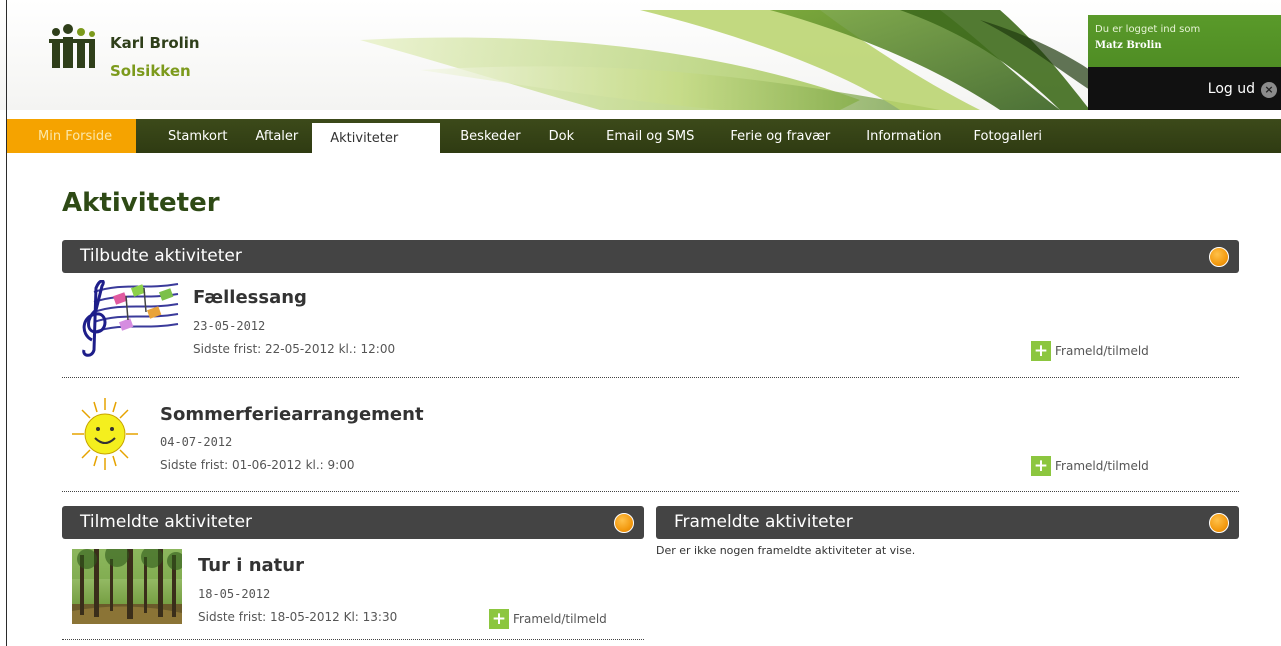 This screenshot has height=646, width=1281. I want to click on nav-item-stamkort: Stamkort, so click(197, 136).